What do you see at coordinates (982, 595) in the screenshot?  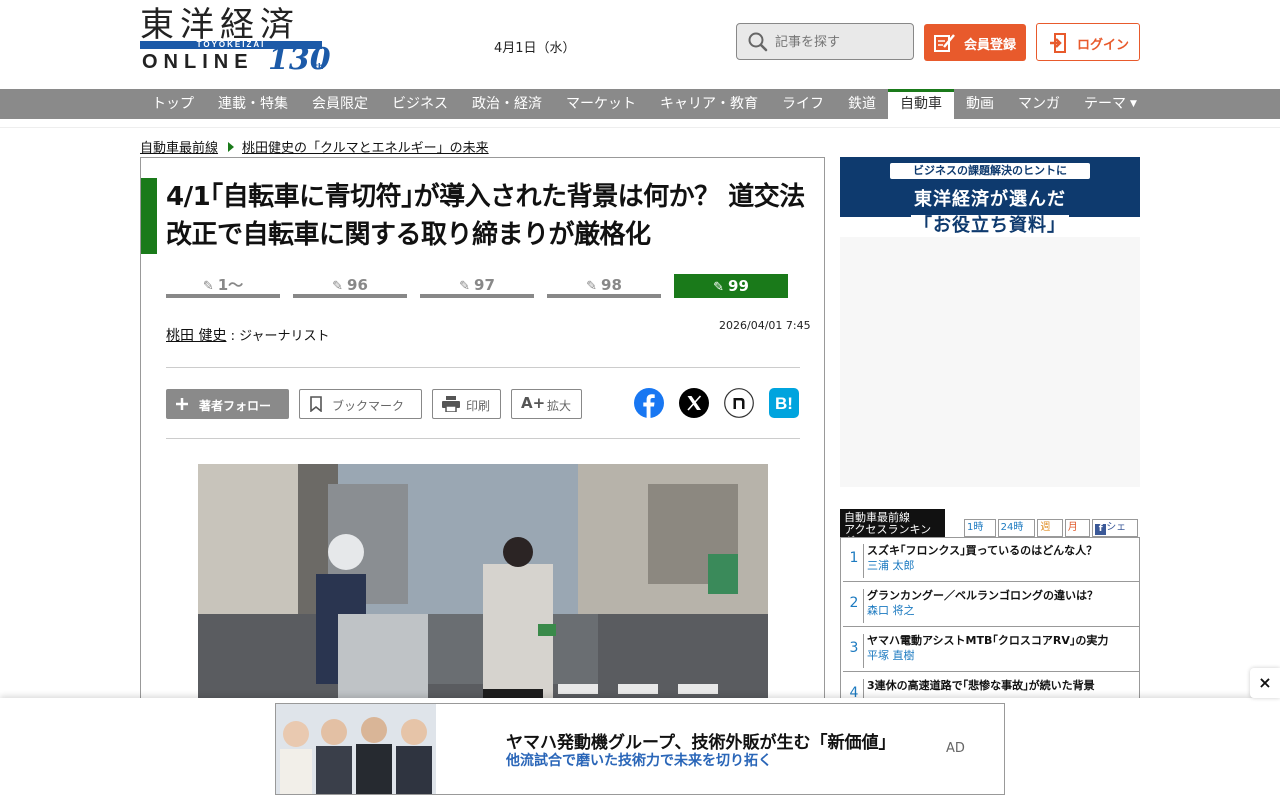 I see `ranking-item-title: グランカングー／ベルランゴロングの違いは？` at bounding box center [982, 595].